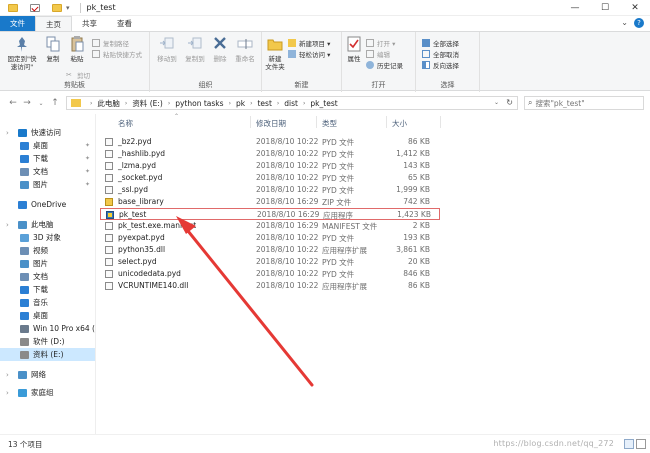 This screenshot has height=453, width=650. What do you see at coordinates (41, 103) in the screenshot?
I see `recent-dropdown-icon: ⌄` at bounding box center [41, 103].